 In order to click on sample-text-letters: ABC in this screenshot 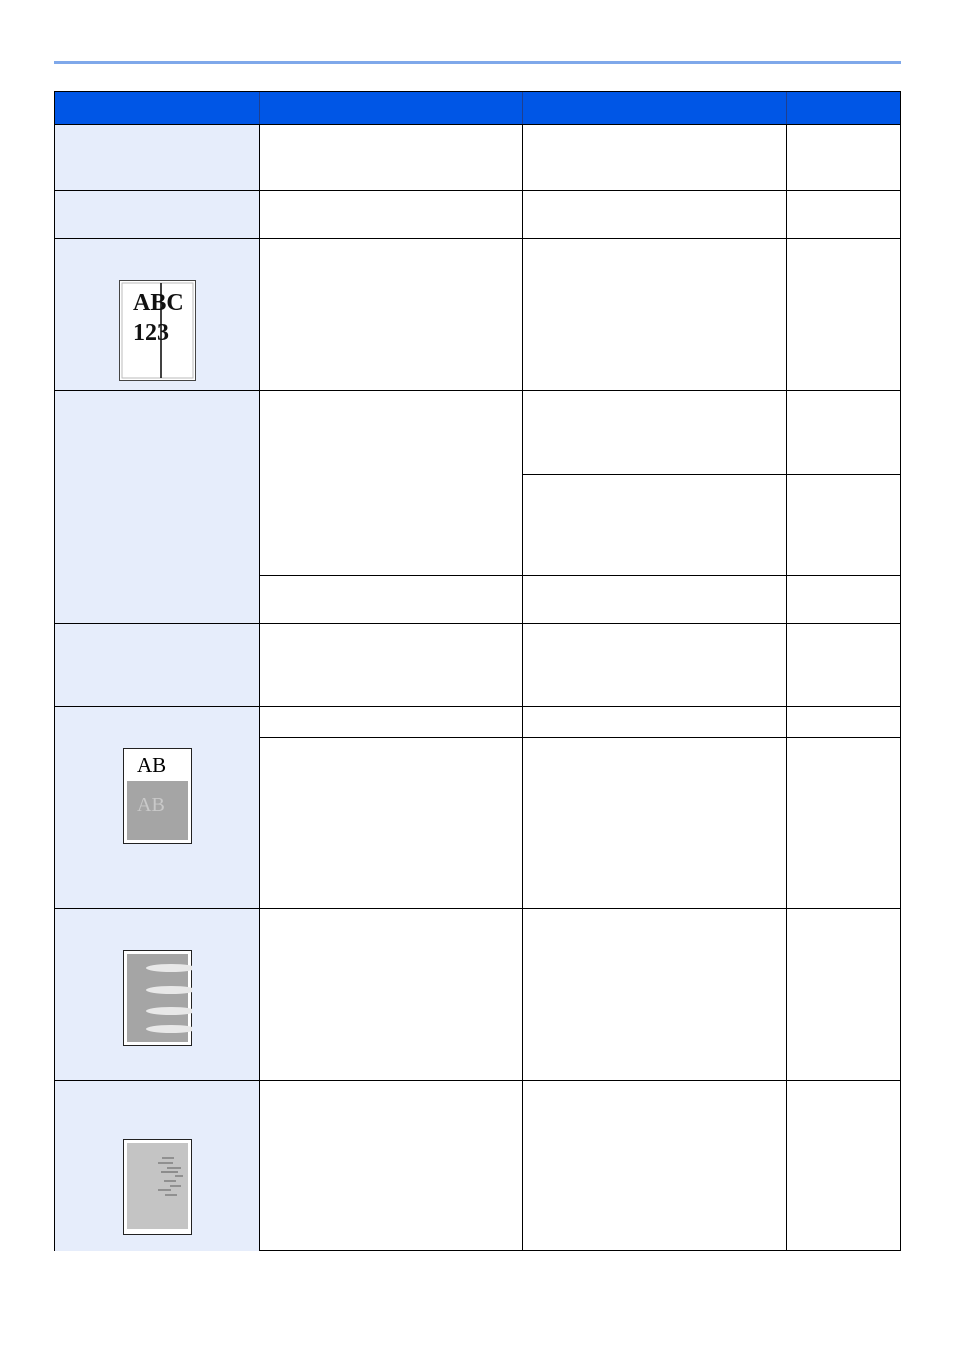, I will do `click(158, 303)`.